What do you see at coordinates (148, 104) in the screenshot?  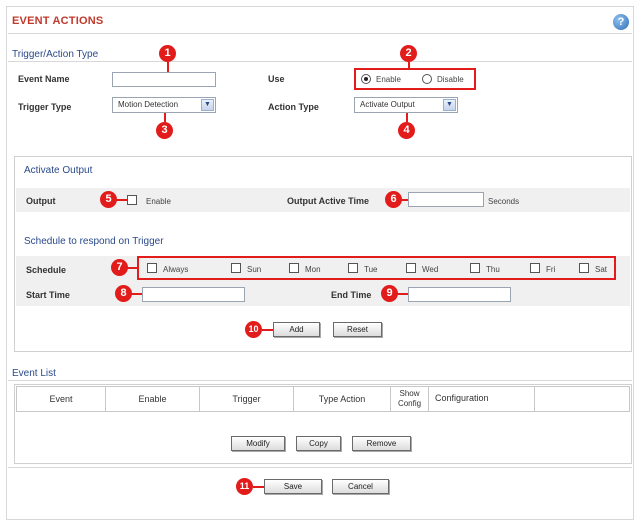 I see `trigger-type-value: Motion Detection` at bounding box center [148, 104].